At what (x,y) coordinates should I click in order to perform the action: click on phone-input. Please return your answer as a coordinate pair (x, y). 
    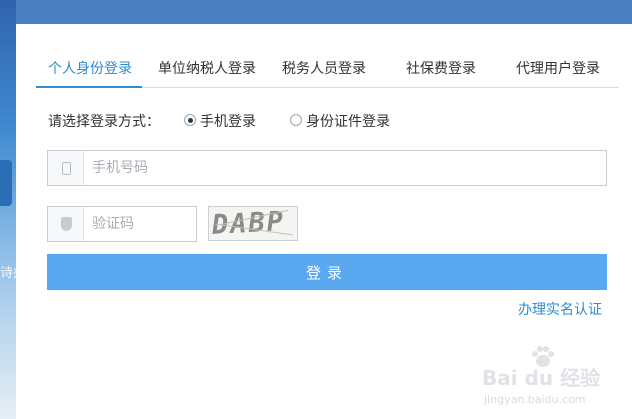
    Looking at the image, I should click on (344, 168).